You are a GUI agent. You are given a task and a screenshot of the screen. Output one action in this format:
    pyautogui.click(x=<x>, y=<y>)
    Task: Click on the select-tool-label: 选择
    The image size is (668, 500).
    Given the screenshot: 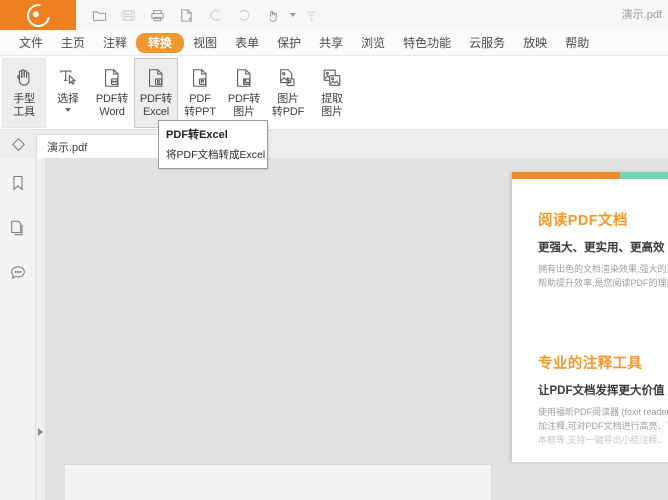 What is the action you would take?
    pyautogui.click(x=68, y=99)
    